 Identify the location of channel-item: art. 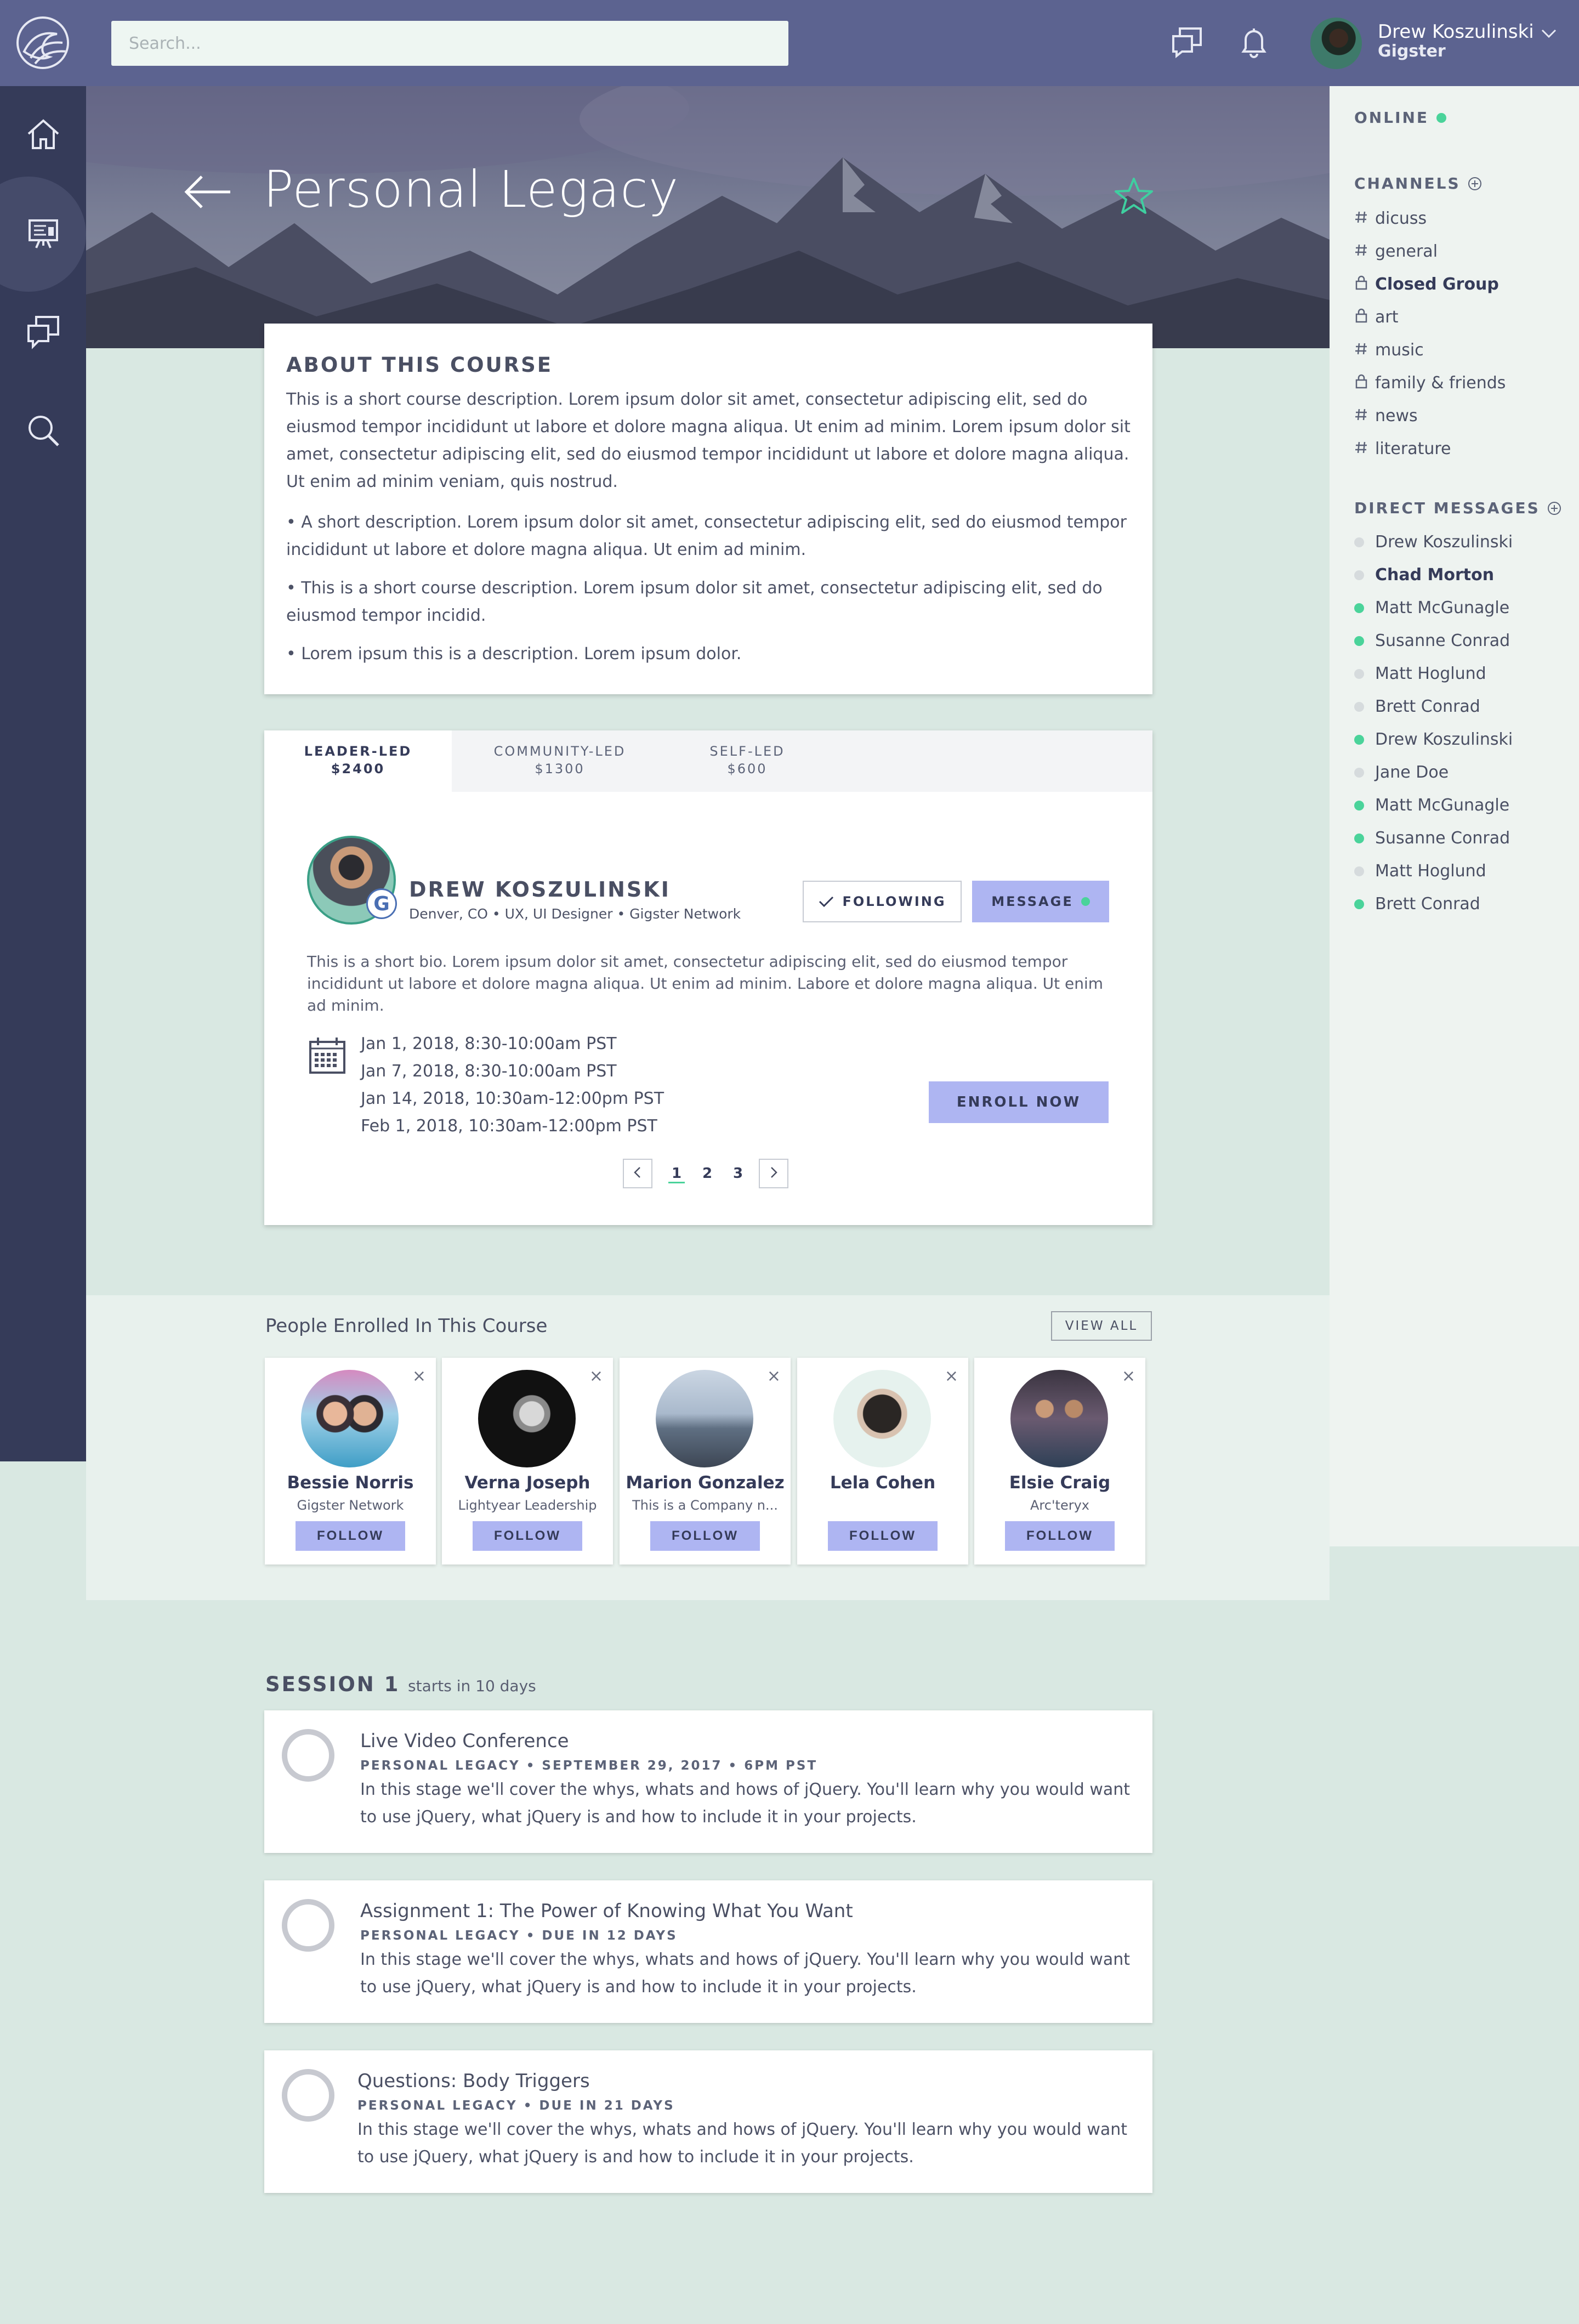
(1376, 317).